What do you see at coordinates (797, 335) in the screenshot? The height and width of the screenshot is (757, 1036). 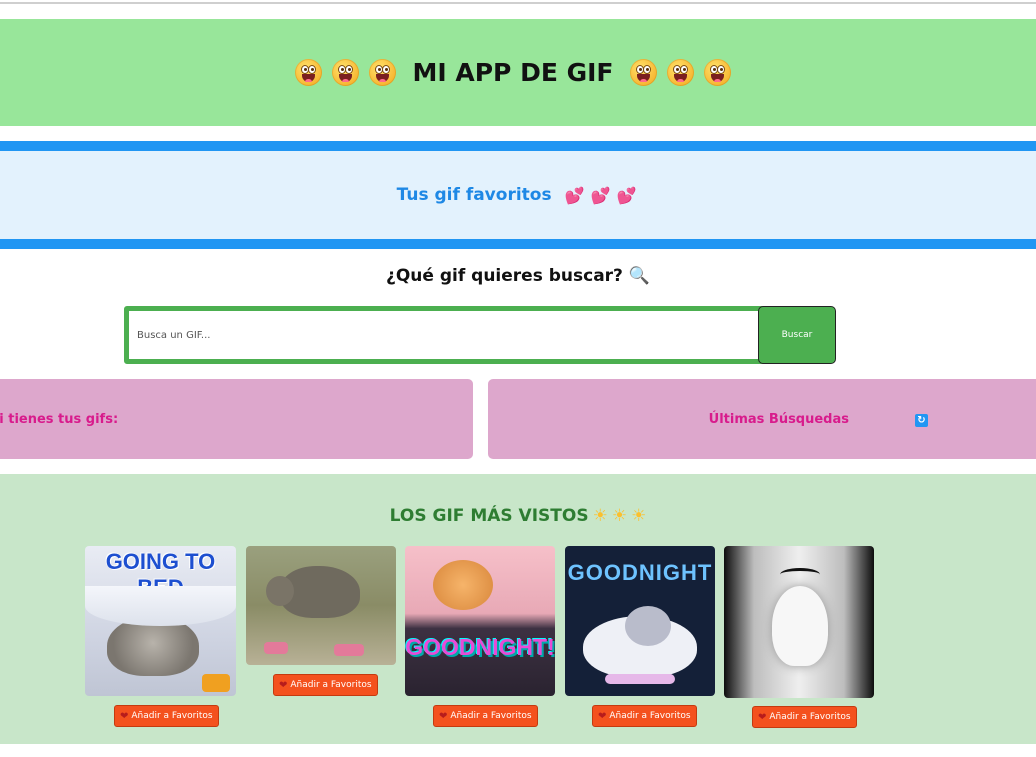 I see `search-button: Buscar` at bounding box center [797, 335].